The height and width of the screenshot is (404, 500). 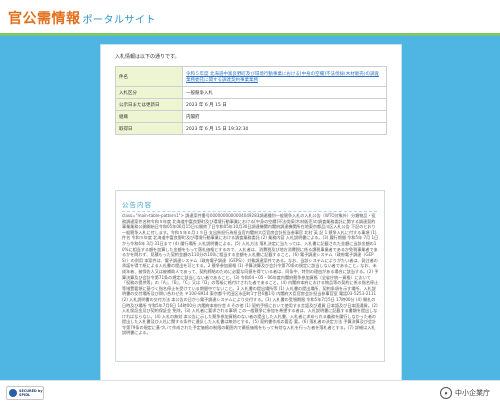 What do you see at coordinates (149, 128) in the screenshot?
I see `info-label: 取得日` at bounding box center [149, 128].